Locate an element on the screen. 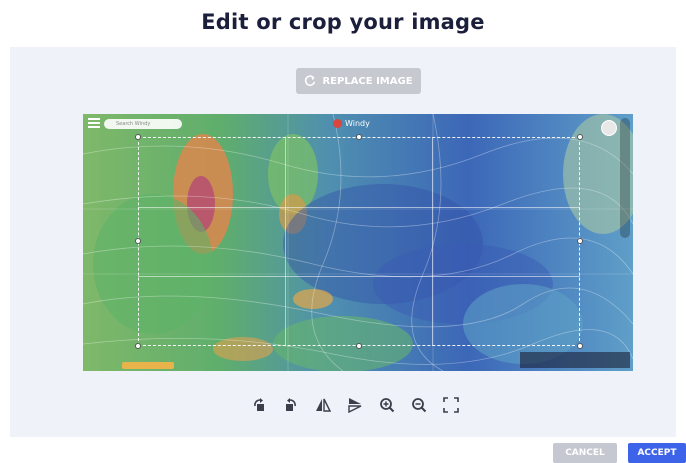 This screenshot has height=463, width=686. crop-handle-left is located at coordinates (138, 241).